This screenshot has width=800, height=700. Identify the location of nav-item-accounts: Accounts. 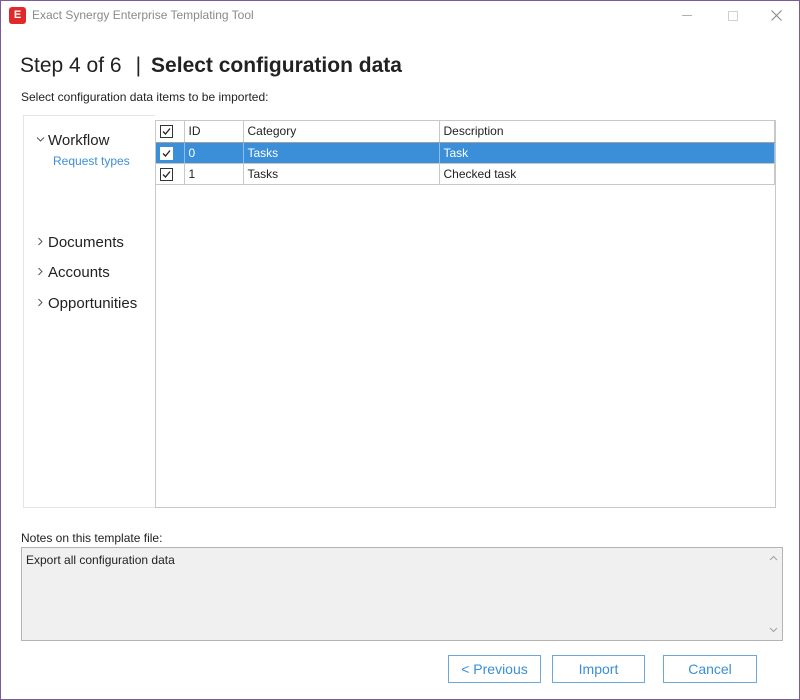
(73, 272).